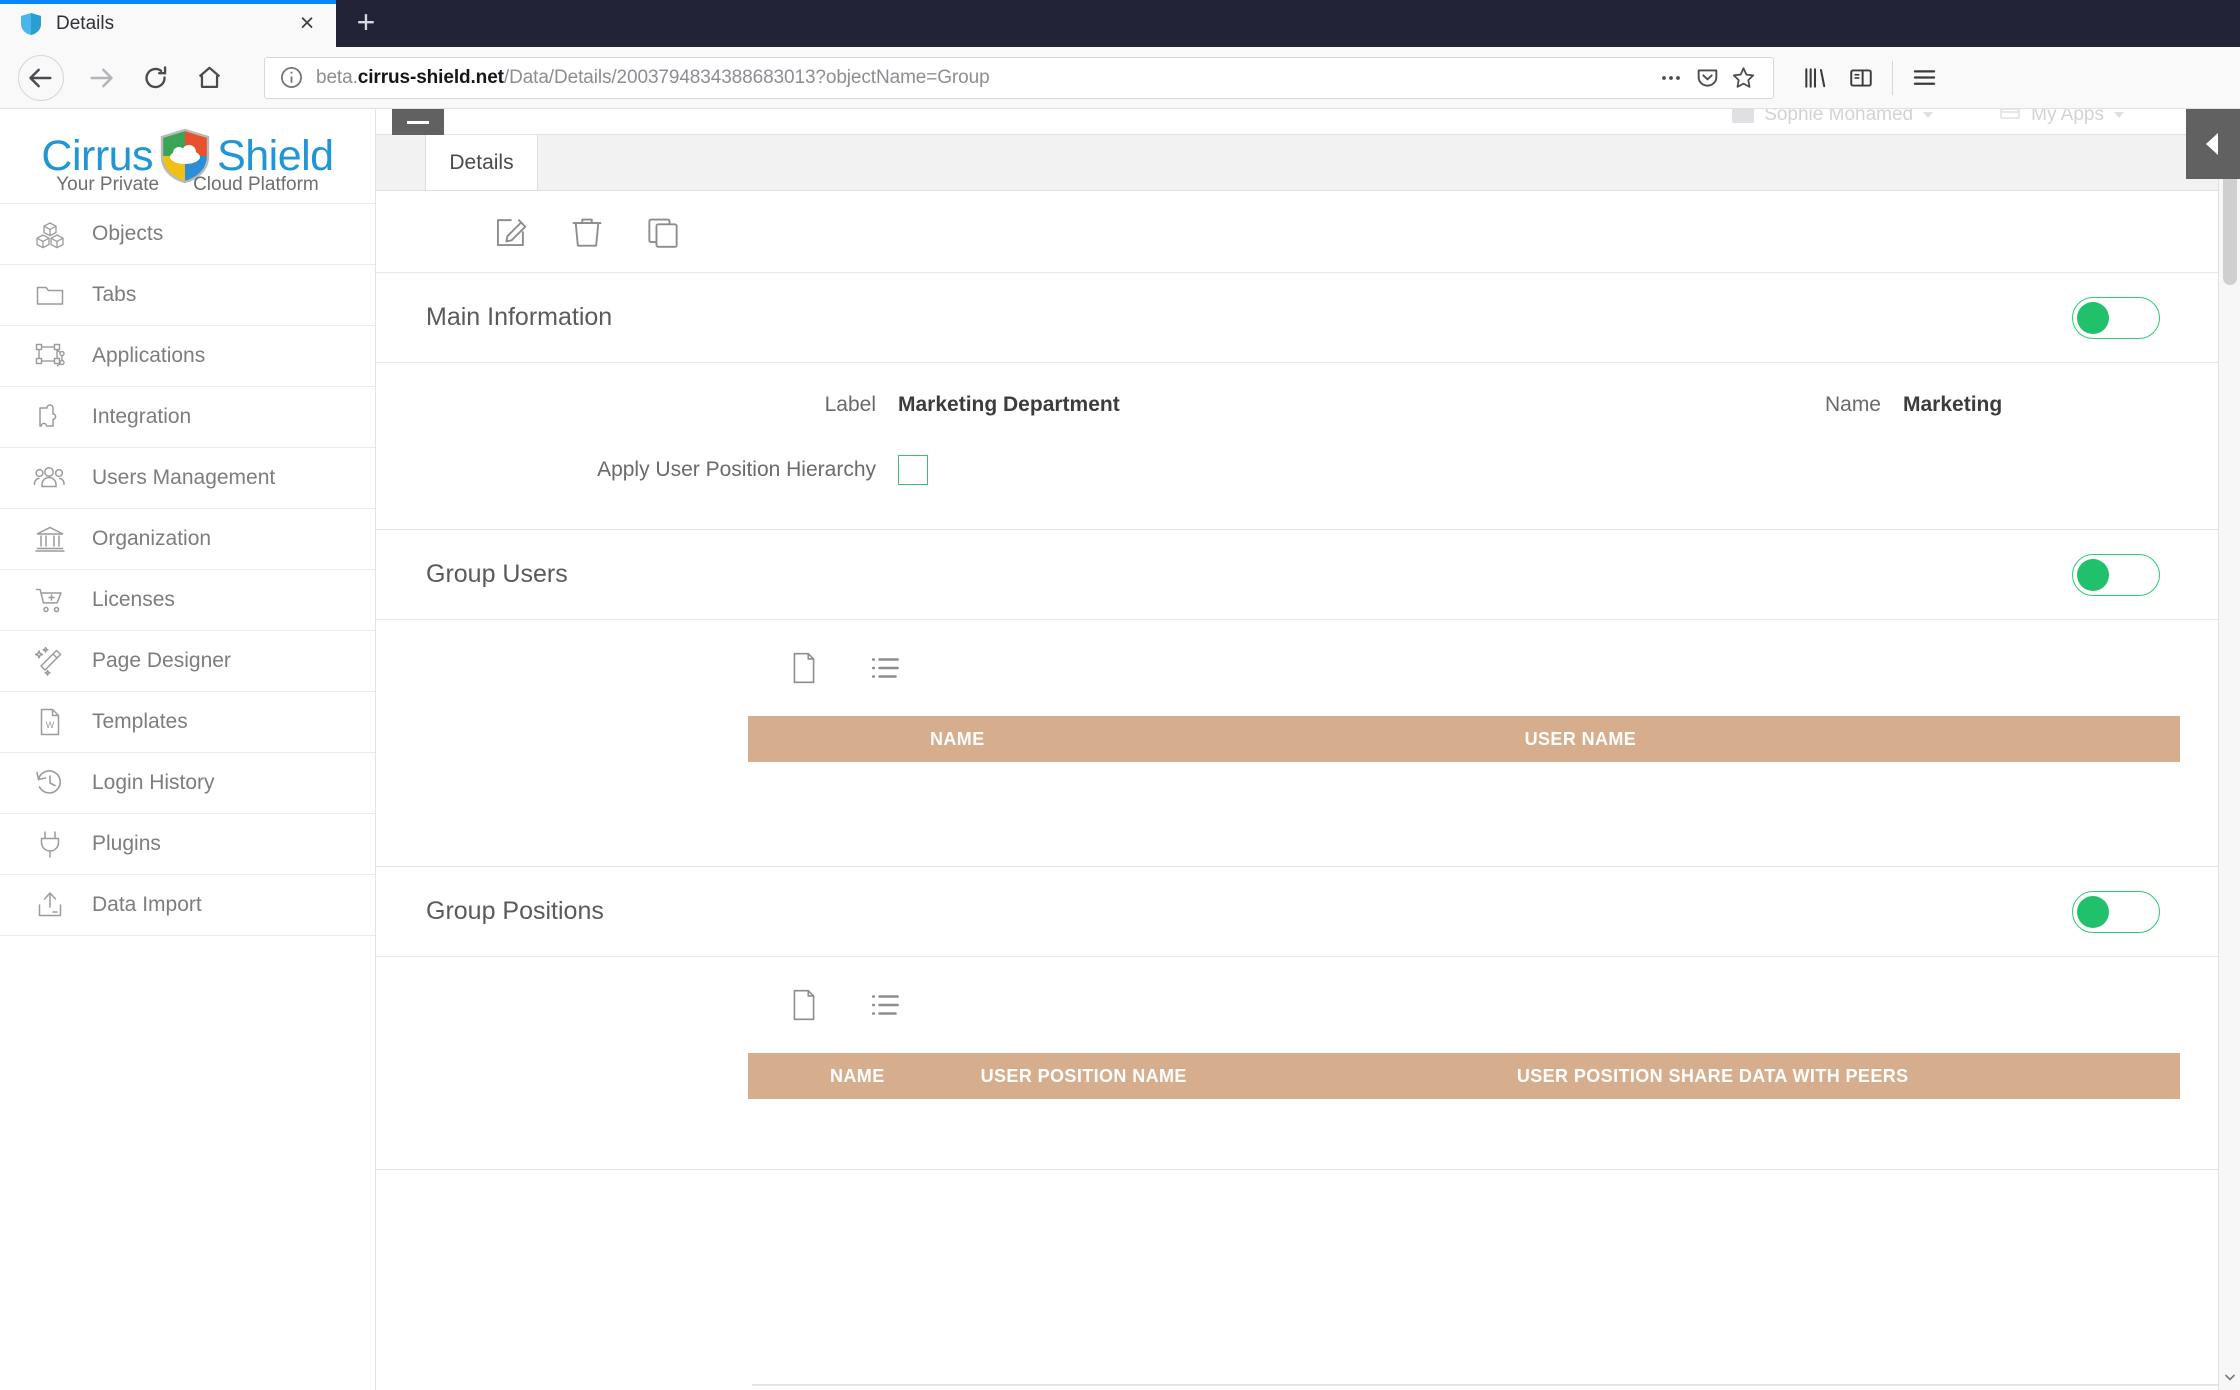  I want to click on user-menu: Sophie Mohamed, so click(1833, 117).